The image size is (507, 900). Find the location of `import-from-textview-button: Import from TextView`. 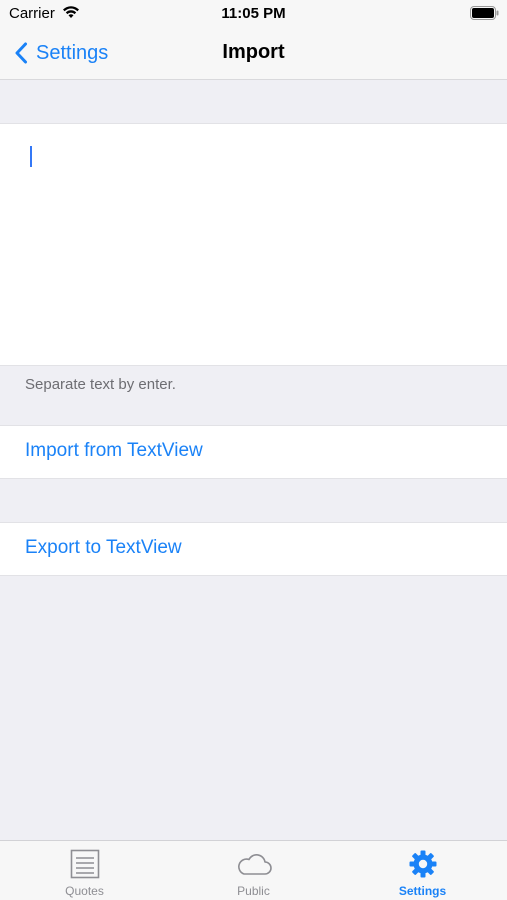

import-from-textview-button: Import from TextView is located at coordinates (253, 452).